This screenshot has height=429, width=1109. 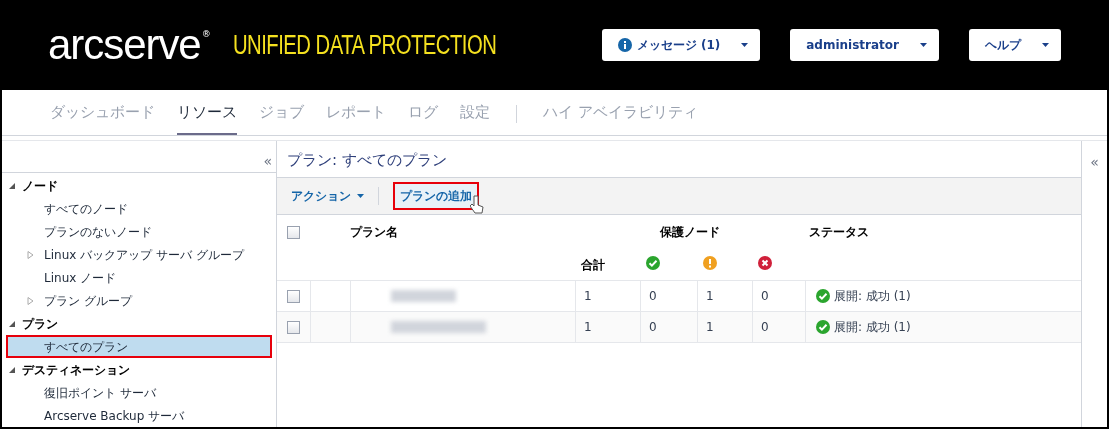 What do you see at coordinates (765, 262) in the screenshot?
I see `error-icon` at bounding box center [765, 262].